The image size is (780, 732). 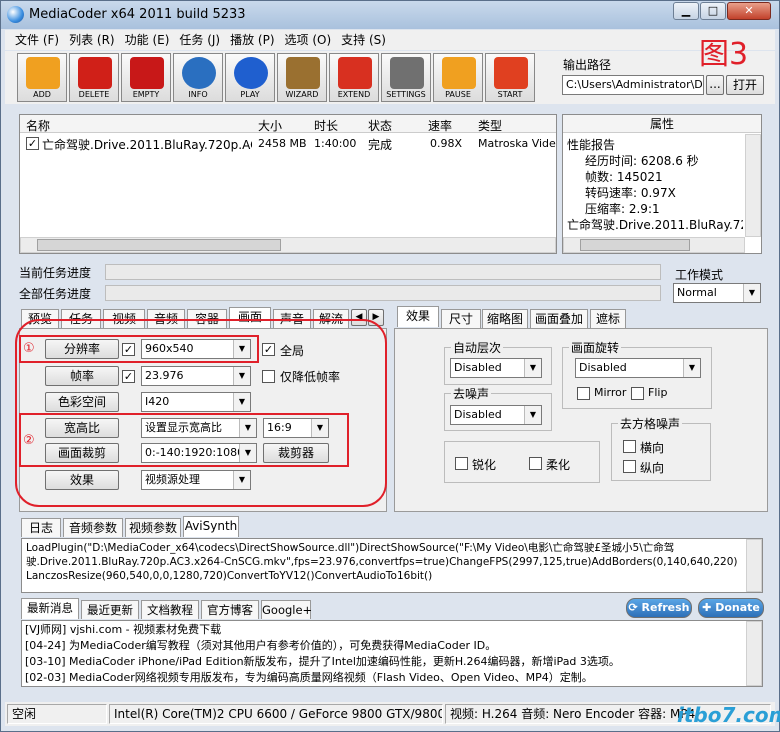 What do you see at coordinates (490, 125) in the screenshot?
I see `column-header: 类型` at bounding box center [490, 125].